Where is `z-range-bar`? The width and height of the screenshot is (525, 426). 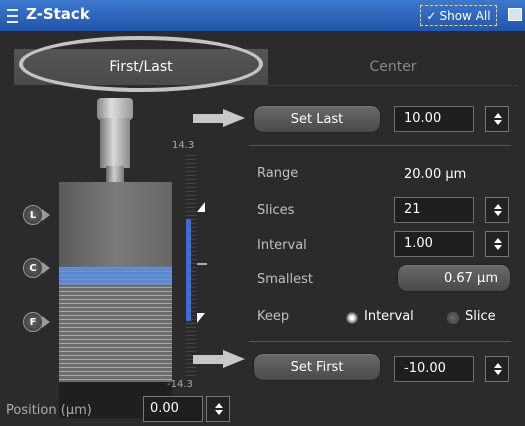
z-range-bar is located at coordinates (188, 270).